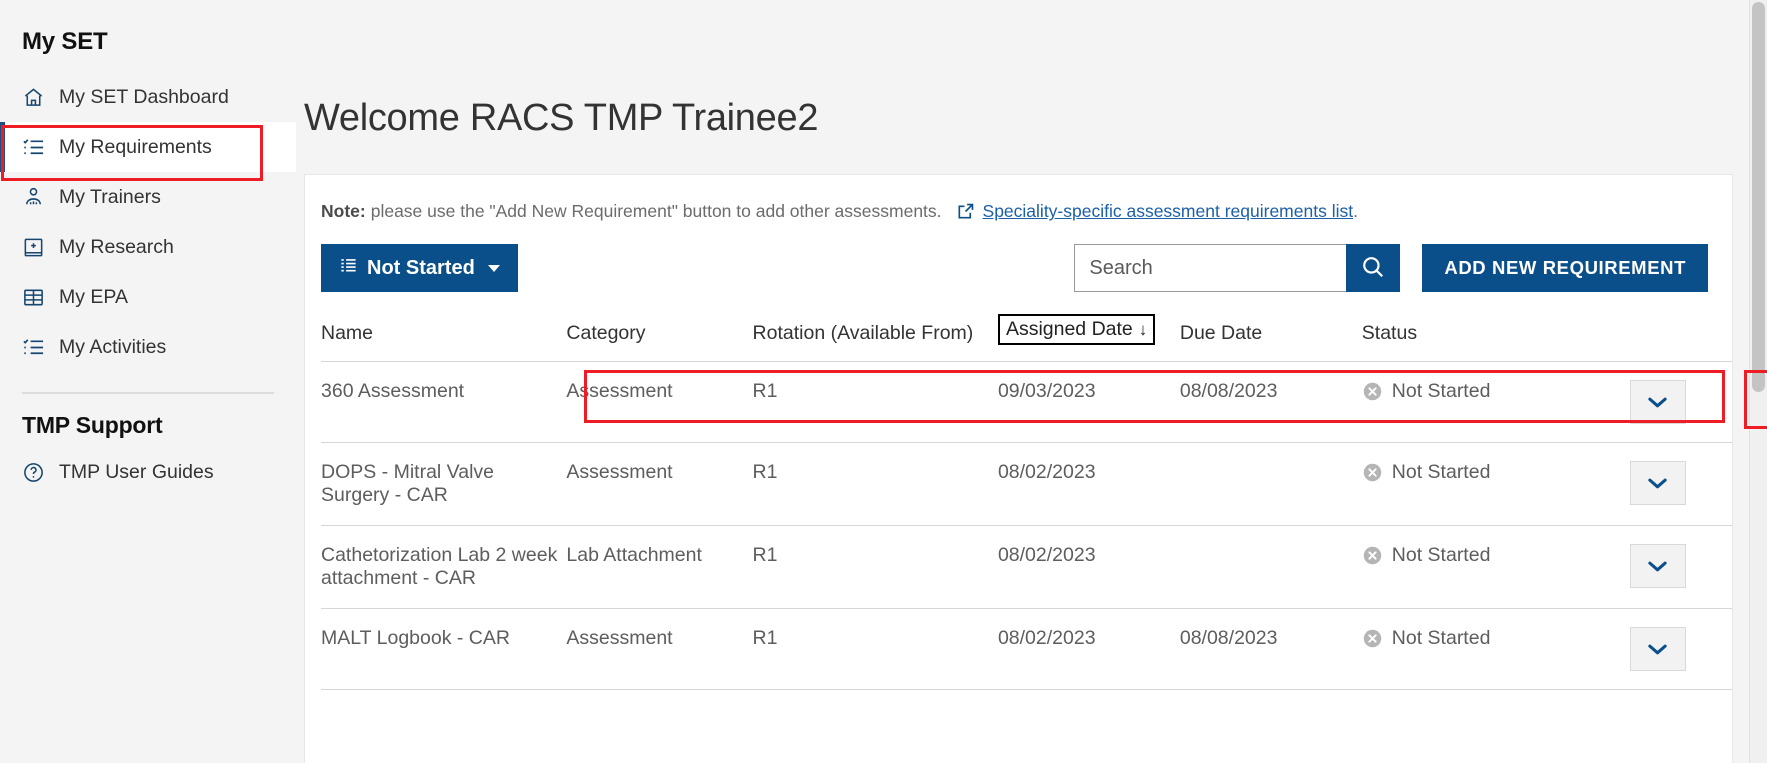  Describe the element at coordinates (444, 649) in the screenshot. I see `cell-name: MALT Logbook - CAR` at that location.